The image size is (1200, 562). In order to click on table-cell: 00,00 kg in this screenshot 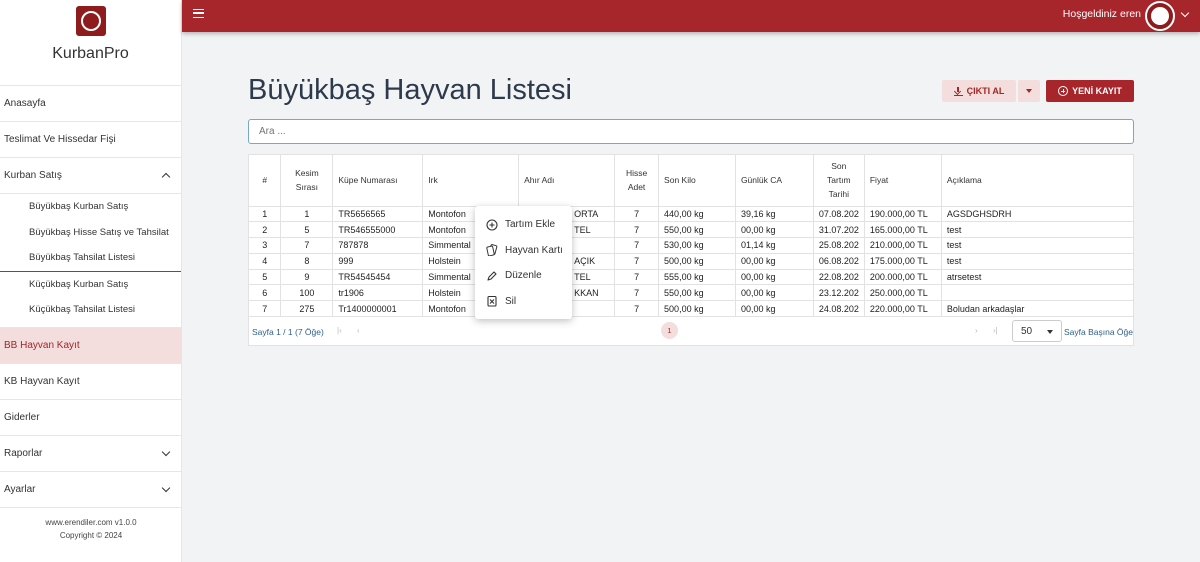, I will do `click(774, 309)`.